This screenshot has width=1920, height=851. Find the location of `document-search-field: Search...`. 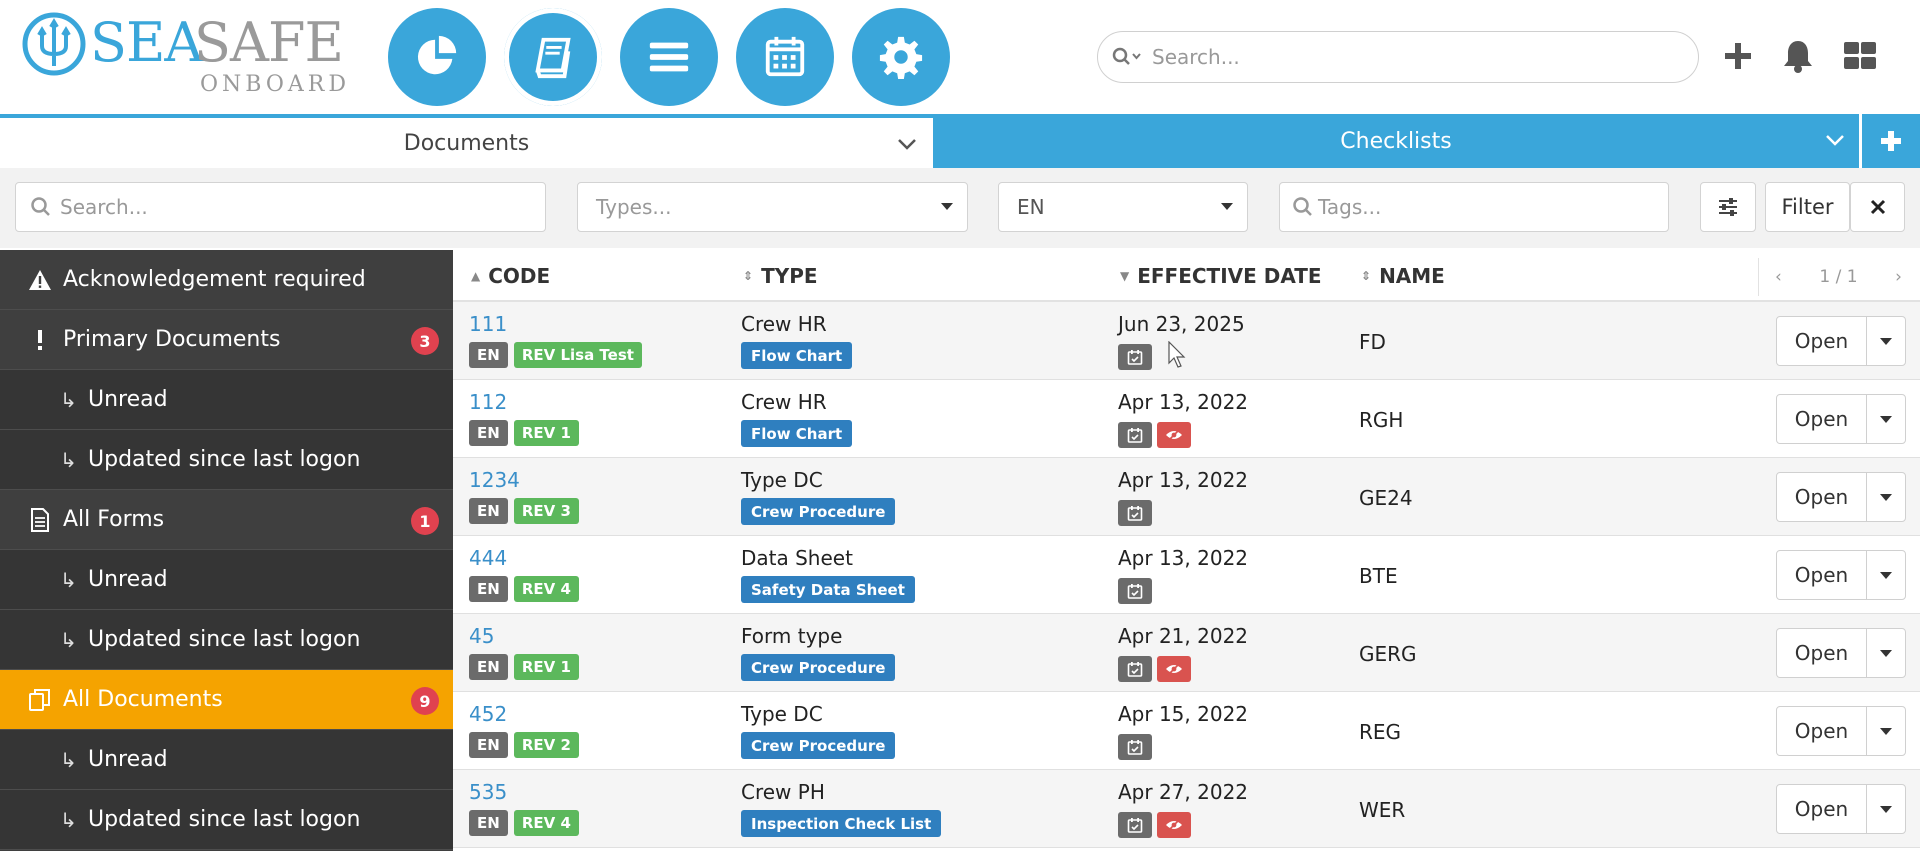

document-search-field: Search... is located at coordinates (280, 207).